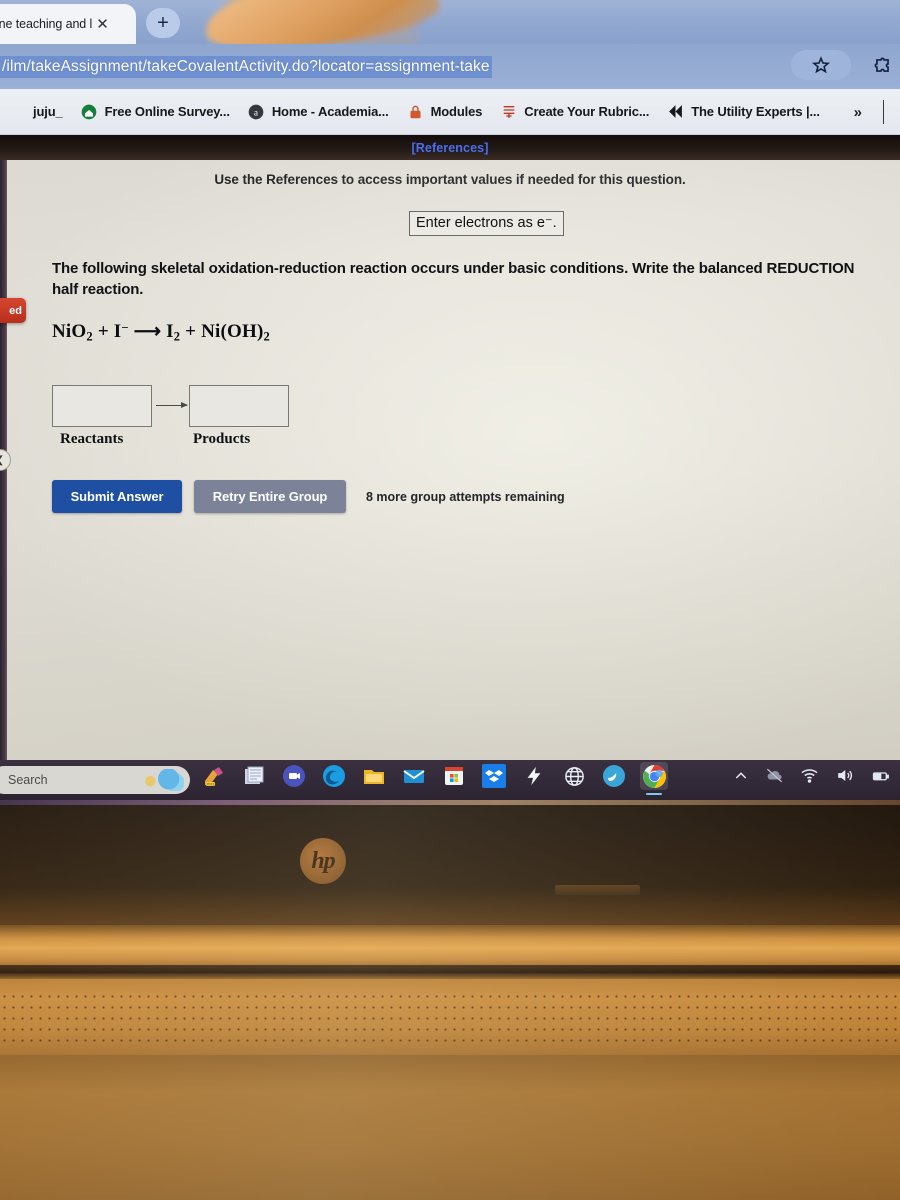  I want to click on academia-icon: a, so click(256, 111).